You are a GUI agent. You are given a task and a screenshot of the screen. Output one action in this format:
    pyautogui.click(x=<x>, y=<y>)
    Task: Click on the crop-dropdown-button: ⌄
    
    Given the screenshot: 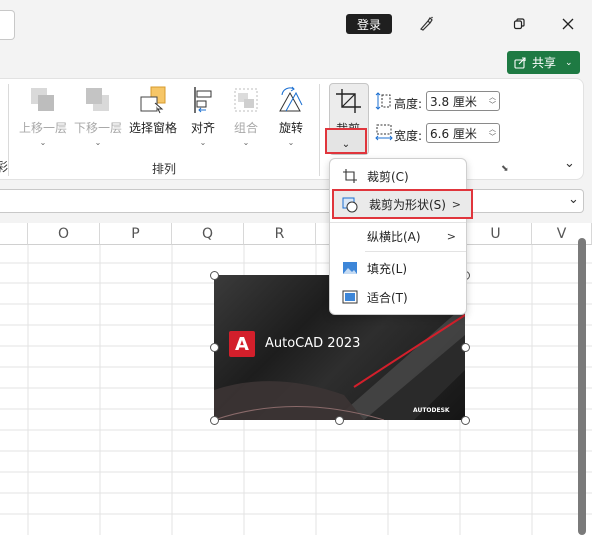 What is the action you would take?
    pyautogui.click(x=346, y=141)
    